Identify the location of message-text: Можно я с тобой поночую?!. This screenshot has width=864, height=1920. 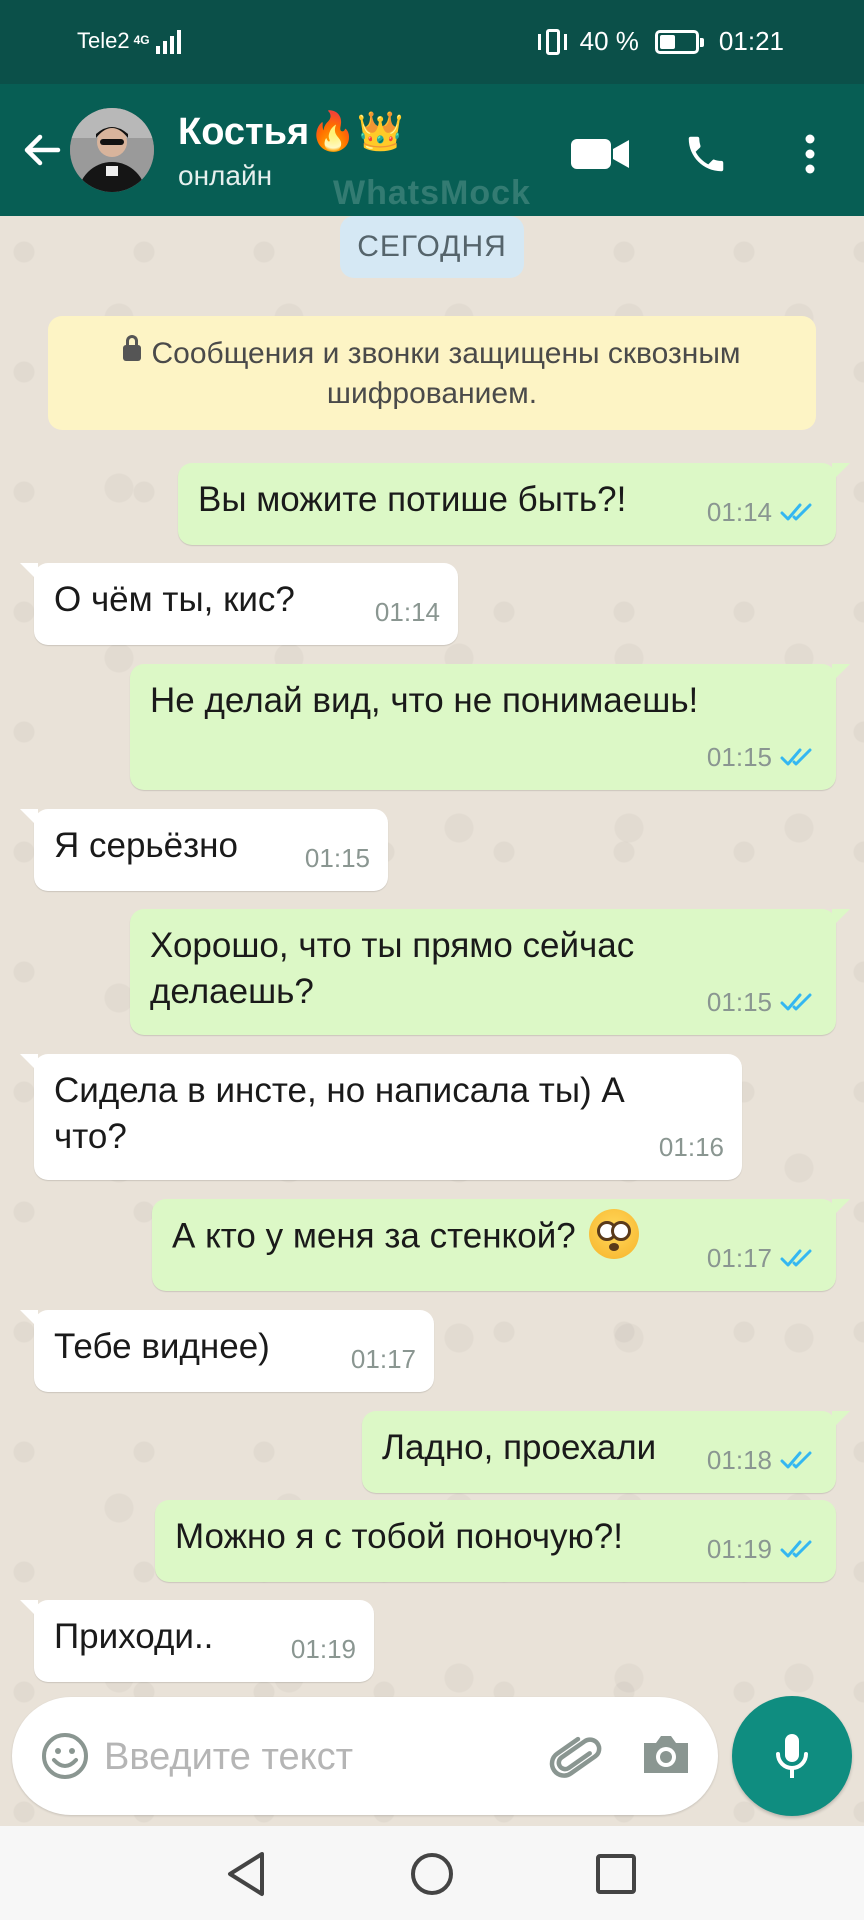
(399, 1537).